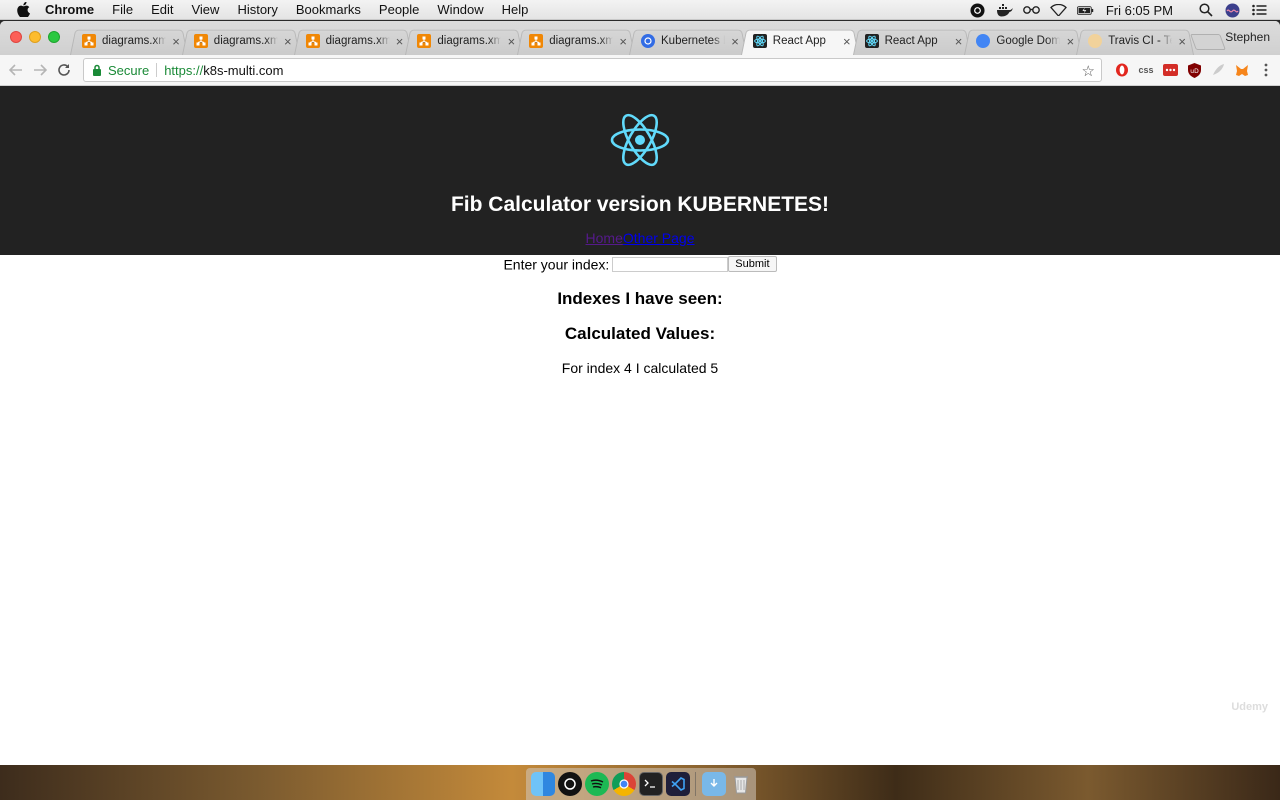 The image size is (1280, 800). Describe the element at coordinates (40, 70) in the screenshot. I see `forward-button` at that location.